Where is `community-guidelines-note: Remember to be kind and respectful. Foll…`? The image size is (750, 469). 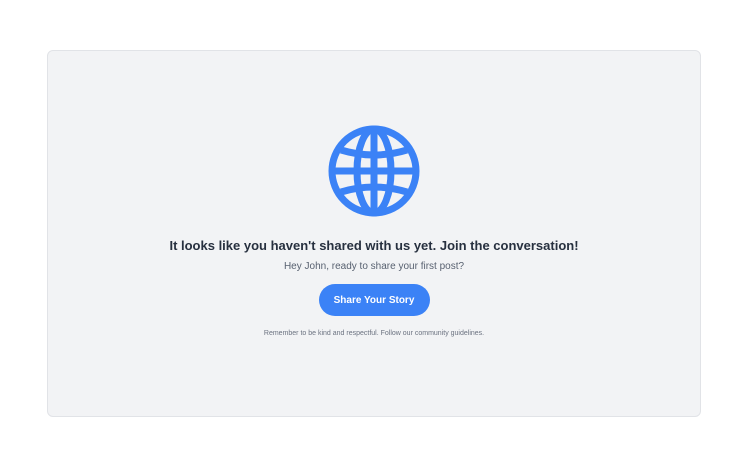
community-guidelines-note: Remember to be kind and respectful. Foll… is located at coordinates (374, 333).